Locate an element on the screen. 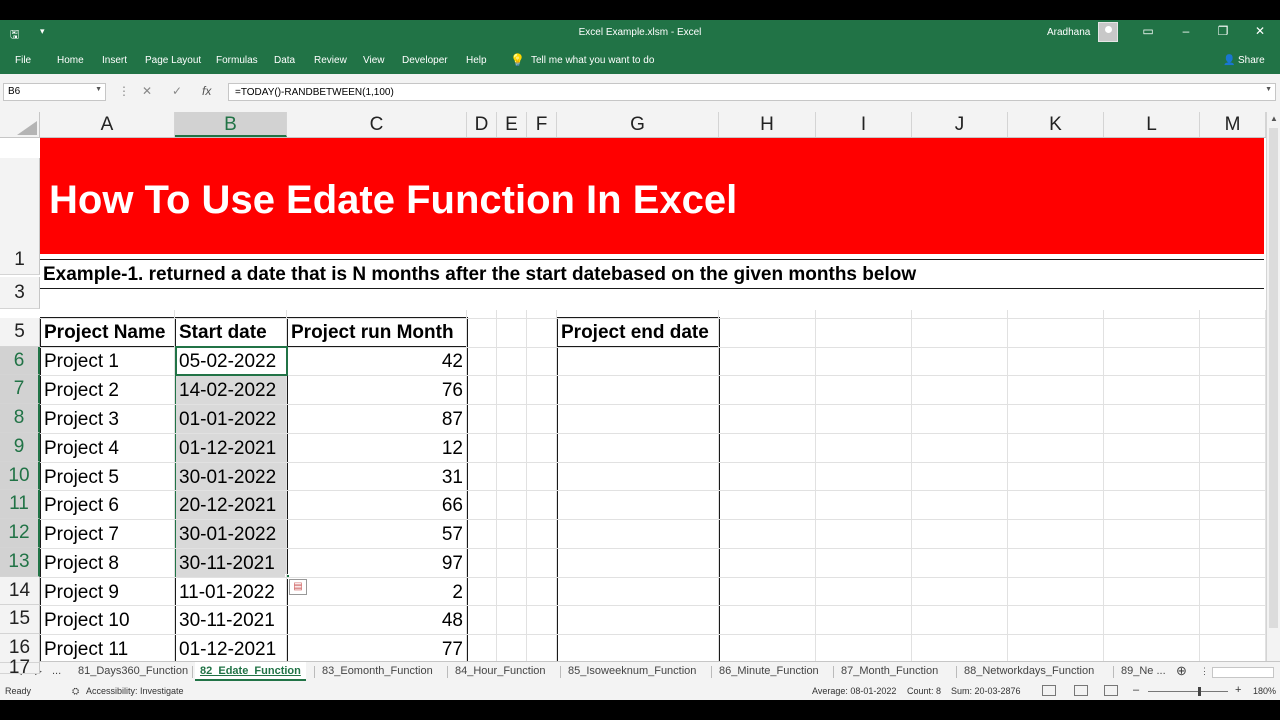  run-month-cell: 76 is located at coordinates (377, 390).